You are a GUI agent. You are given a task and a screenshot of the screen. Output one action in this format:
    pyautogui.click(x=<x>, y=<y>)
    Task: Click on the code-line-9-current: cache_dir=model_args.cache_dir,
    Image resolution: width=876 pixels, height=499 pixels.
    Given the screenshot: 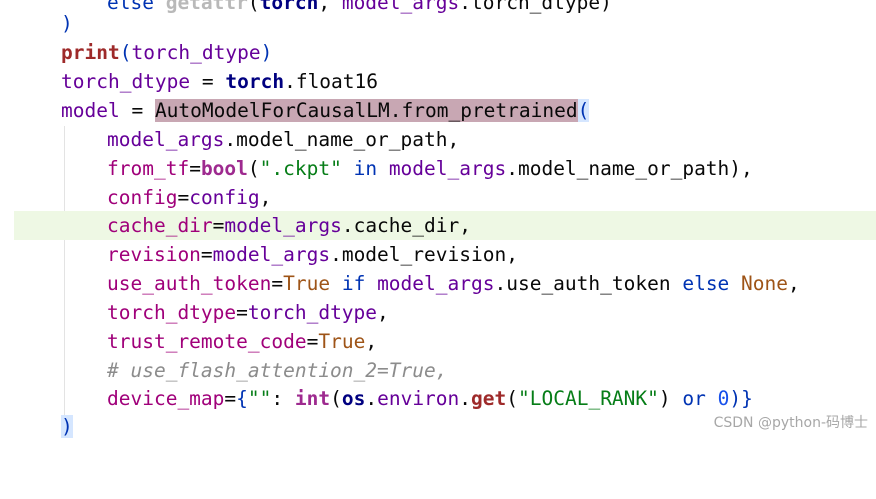 What is the action you would take?
    pyautogui.click(x=445, y=225)
    